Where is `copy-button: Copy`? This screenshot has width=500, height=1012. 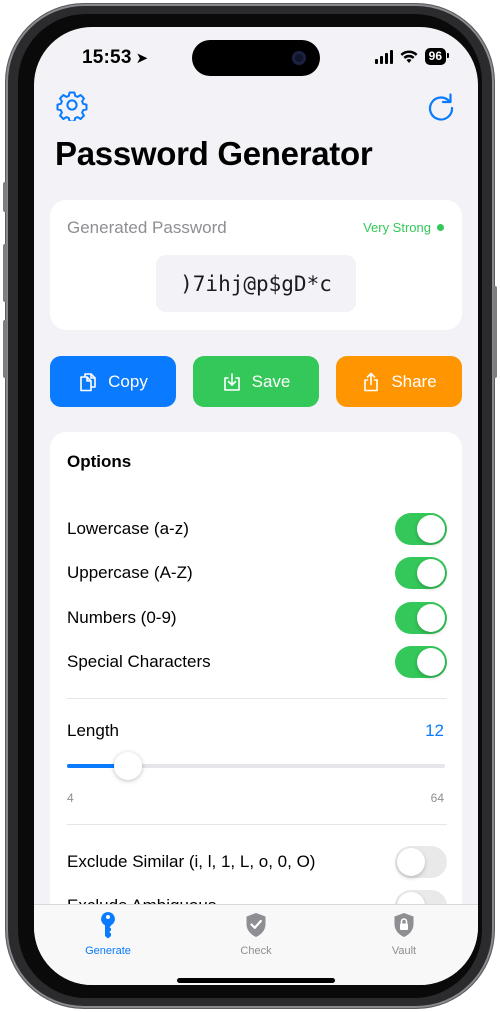 copy-button: Copy is located at coordinates (113, 381).